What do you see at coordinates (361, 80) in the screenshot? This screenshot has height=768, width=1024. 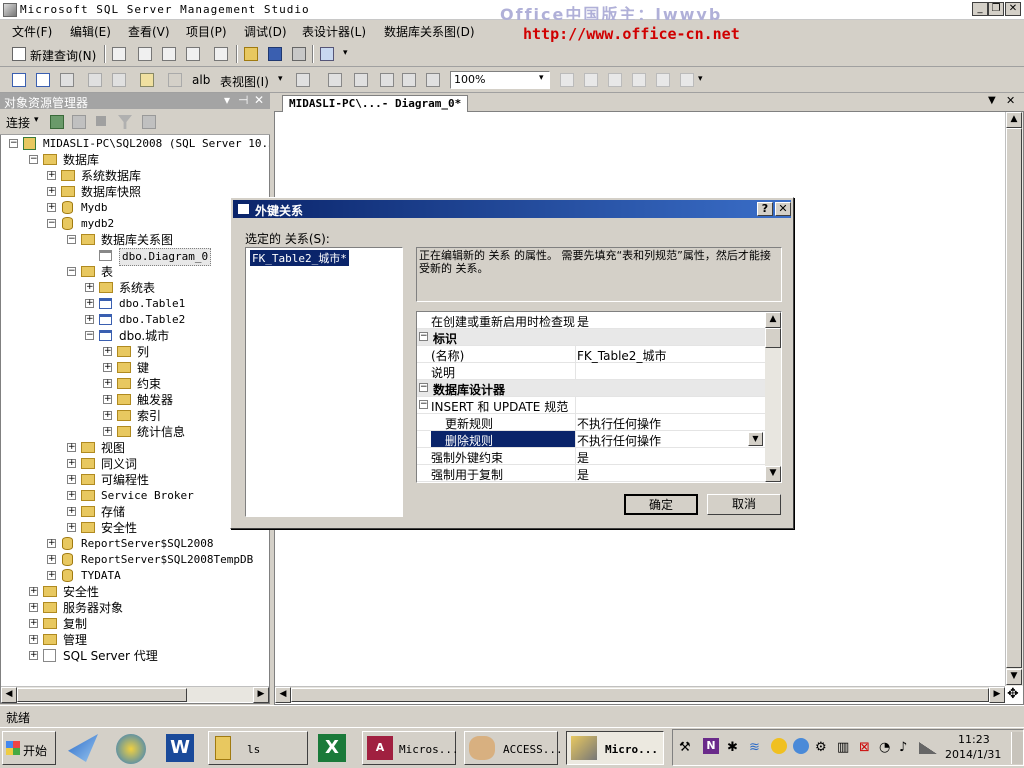 I see `autosize-tables-icon` at bounding box center [361, 80].